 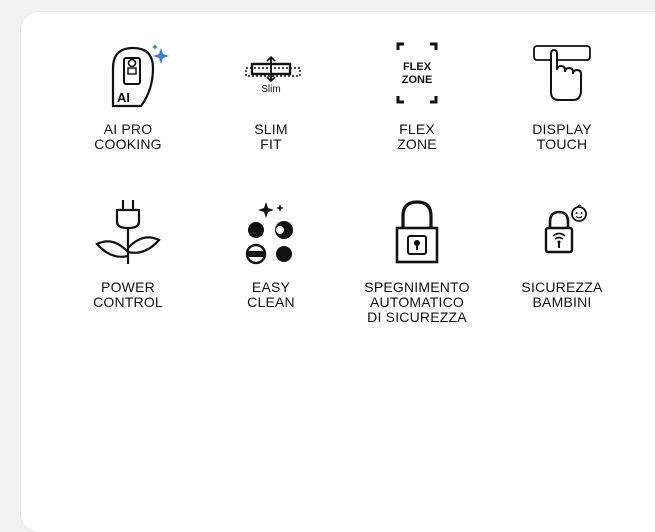 I want to click on label-line: AUTOMATICO, so click(x=417, y=302).